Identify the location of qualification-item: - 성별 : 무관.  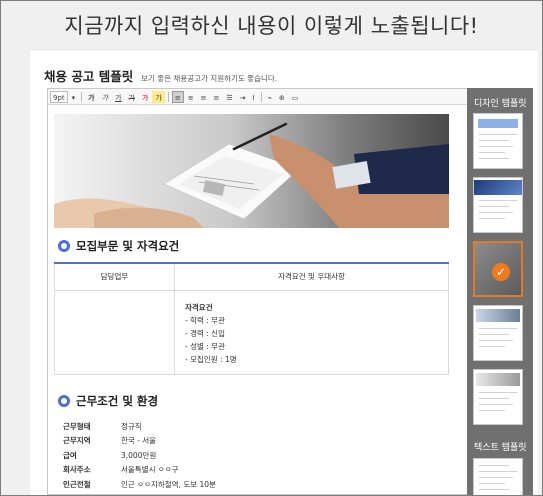
(205, 346).